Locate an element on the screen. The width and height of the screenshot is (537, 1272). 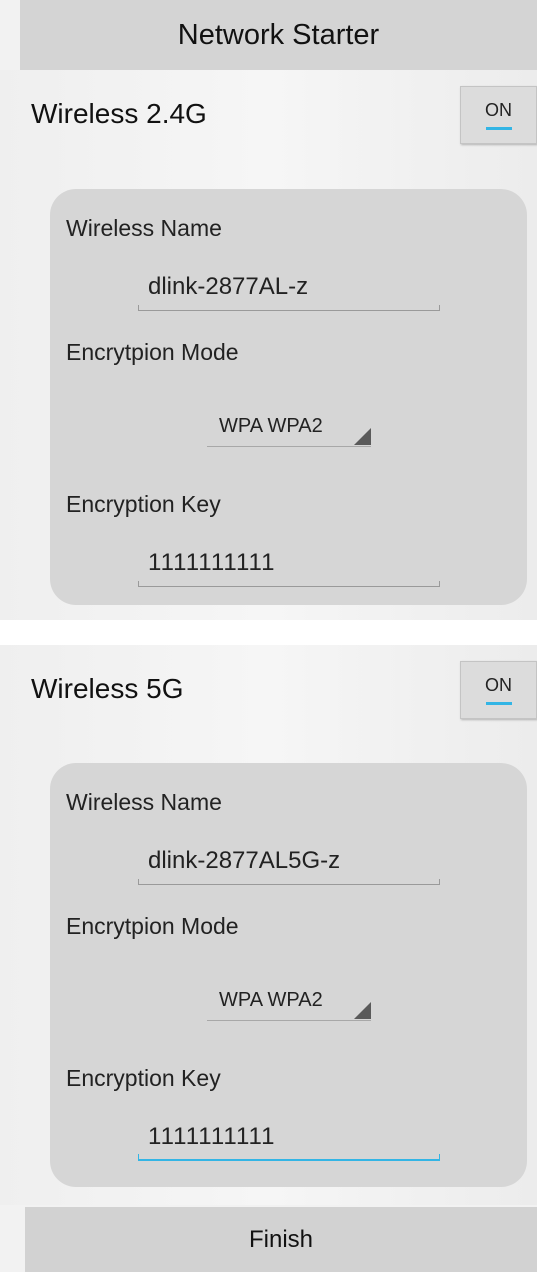
wireless-5g-name-value: dlink-2877AL5G-z is located at coordinates (244, 860).